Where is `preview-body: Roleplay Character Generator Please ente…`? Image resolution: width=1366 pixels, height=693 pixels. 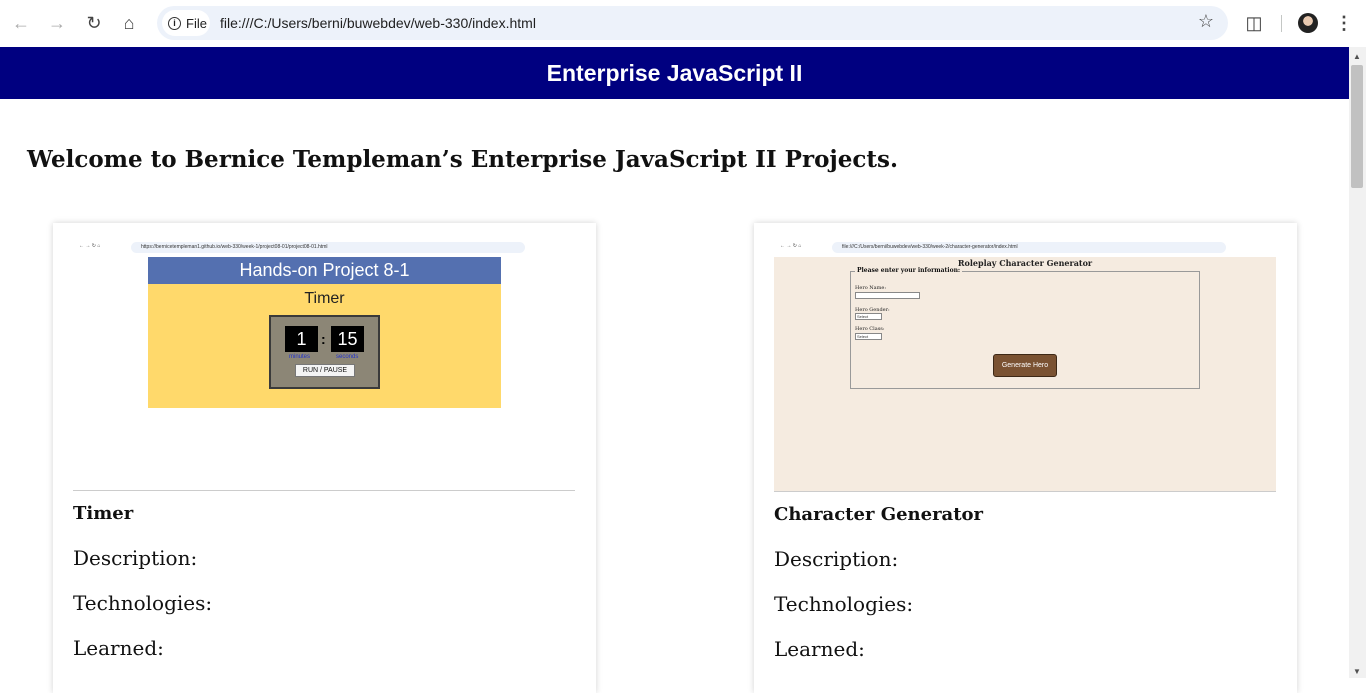
preview-body: Roleplay Character Generator Please ente… is located at coordinates (1025, 374).